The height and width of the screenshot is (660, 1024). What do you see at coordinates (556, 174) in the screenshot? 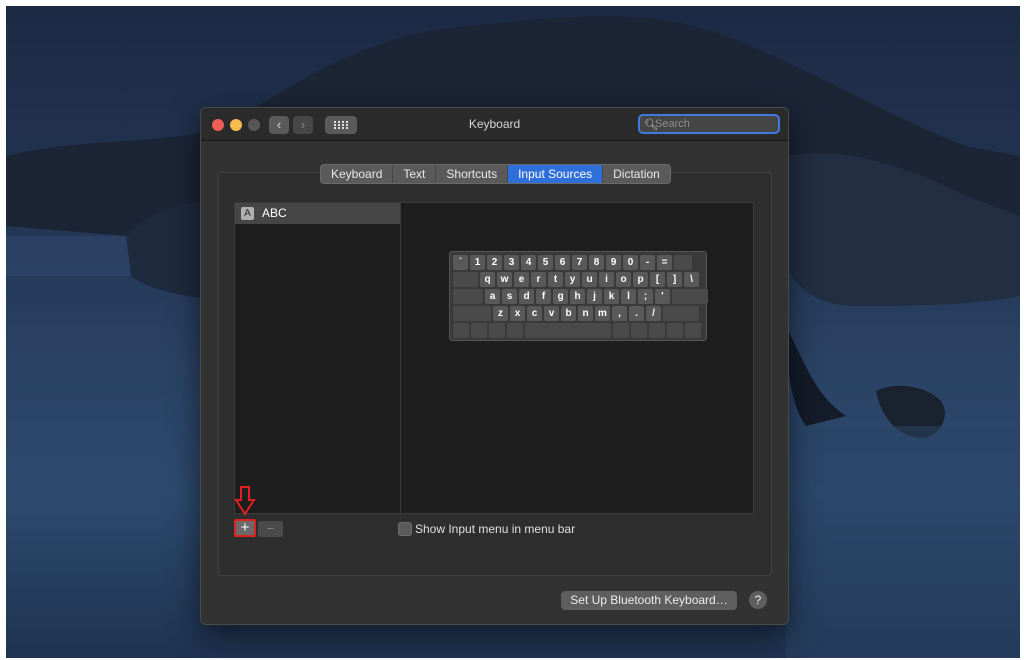
I see `tab-input-sources: Input Sources` at bounding box center [556, 174].